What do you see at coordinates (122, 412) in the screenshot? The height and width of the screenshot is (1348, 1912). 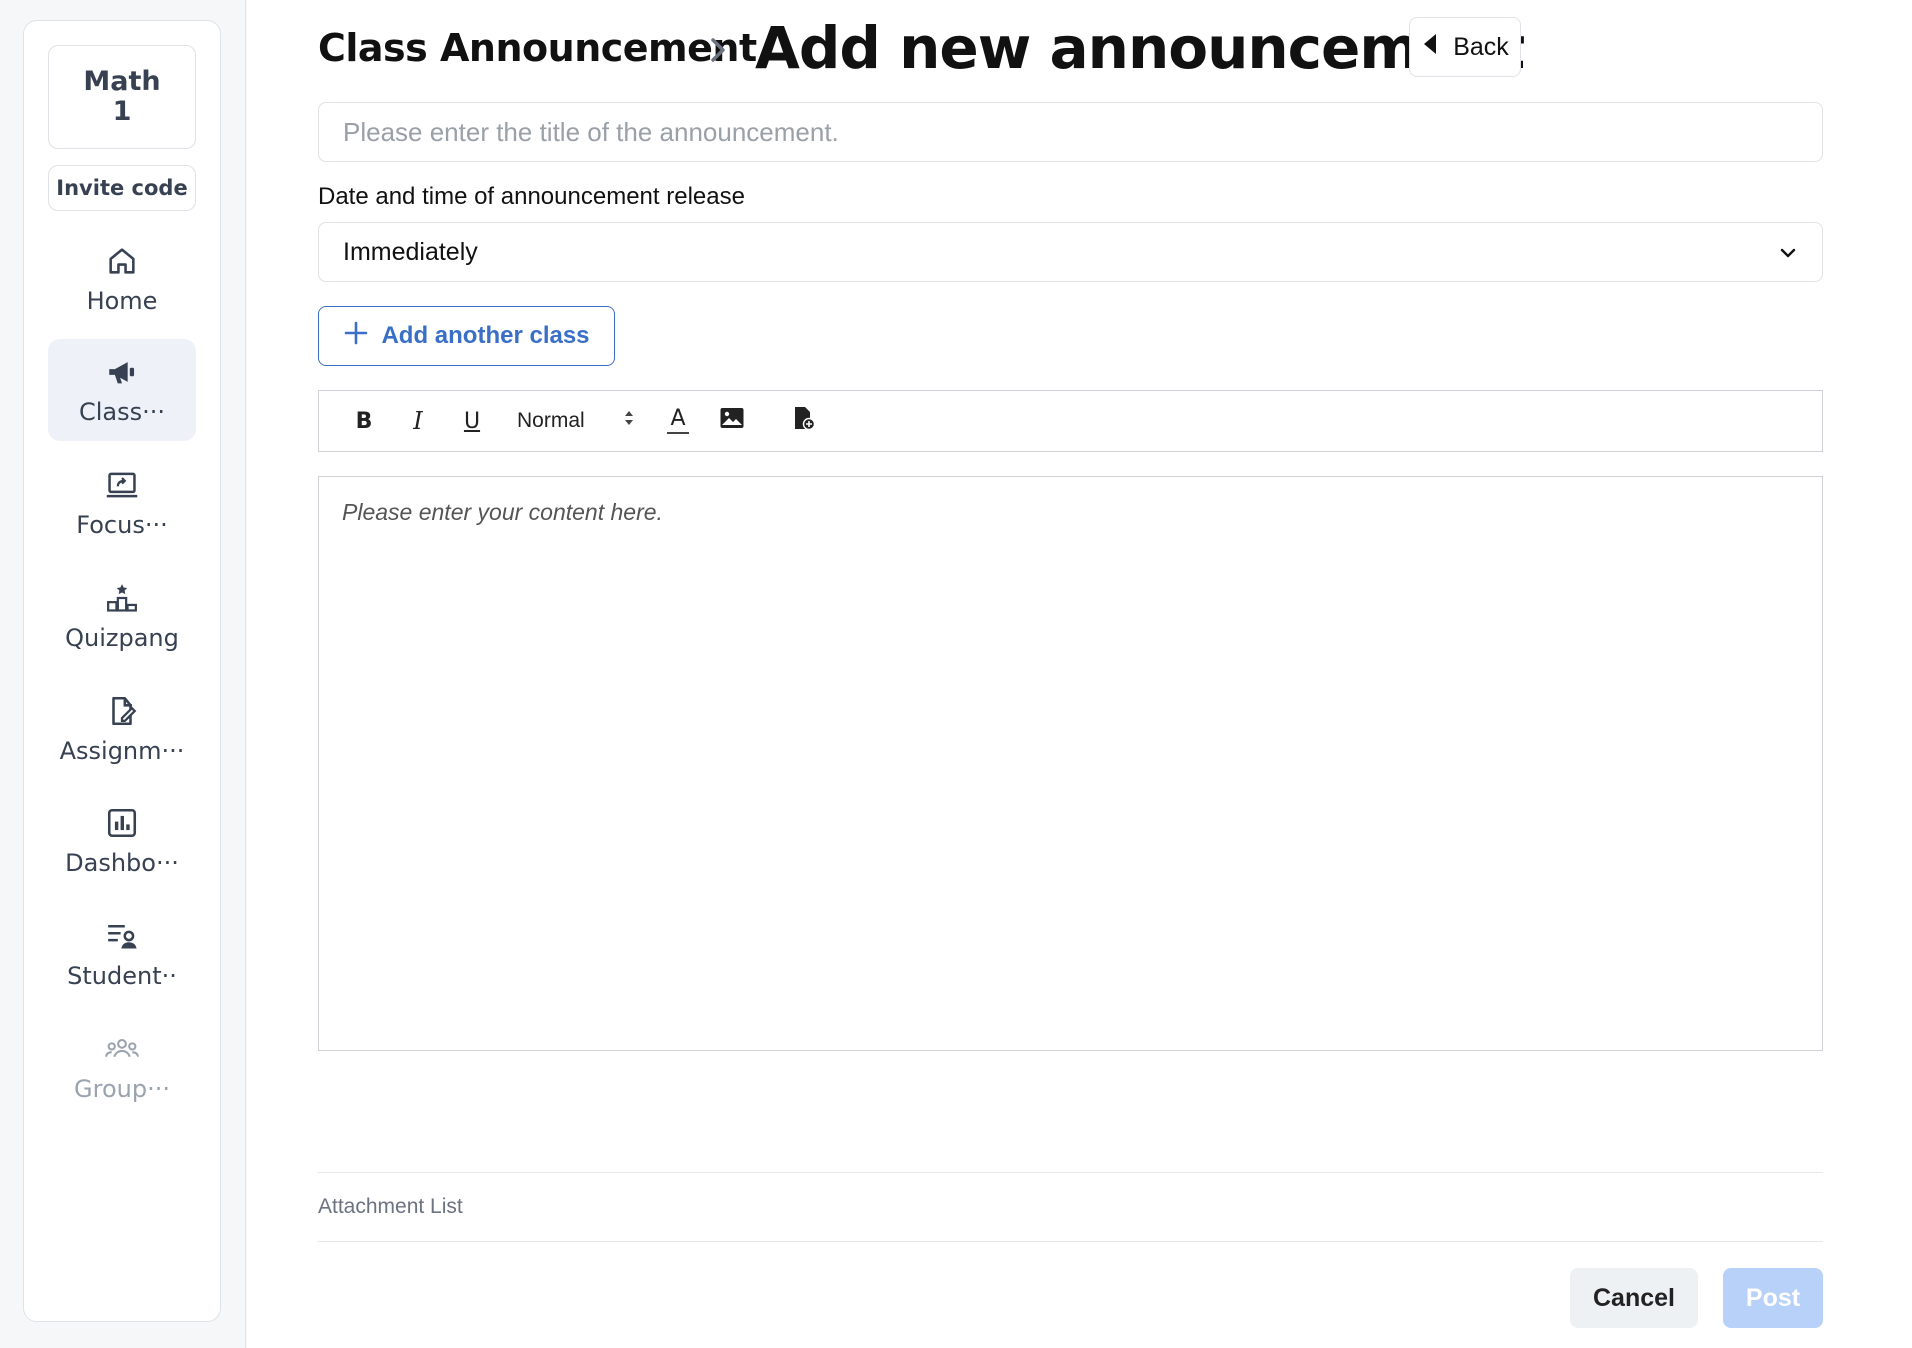 I see `sidebar-item-label: Class···` at bounding box center [122, 412].